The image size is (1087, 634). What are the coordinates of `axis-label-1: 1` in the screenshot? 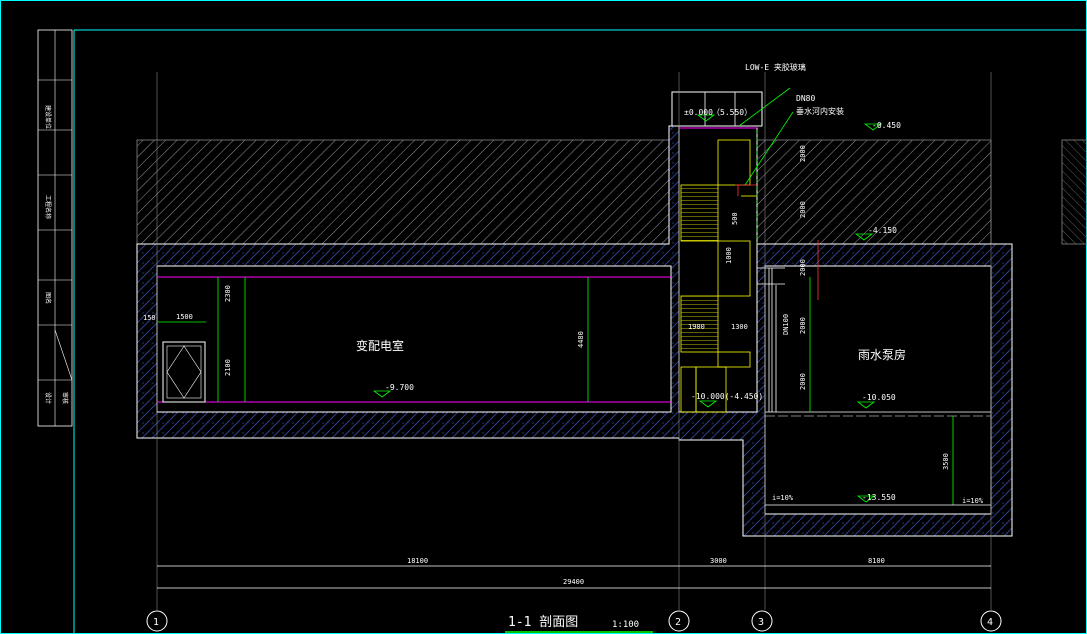 It's located at (156, 622).